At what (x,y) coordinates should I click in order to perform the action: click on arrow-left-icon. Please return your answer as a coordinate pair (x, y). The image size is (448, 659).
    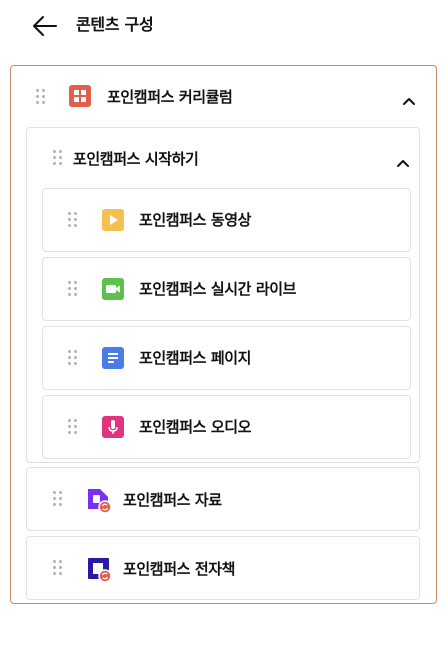
    Looking at the image, I should click on (45, 26).